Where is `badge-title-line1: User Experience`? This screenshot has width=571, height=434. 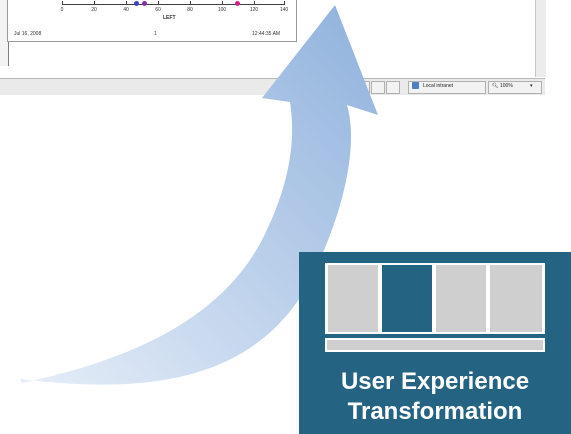 badge-title-line1: User Experience is located at coordinates (435, 381).